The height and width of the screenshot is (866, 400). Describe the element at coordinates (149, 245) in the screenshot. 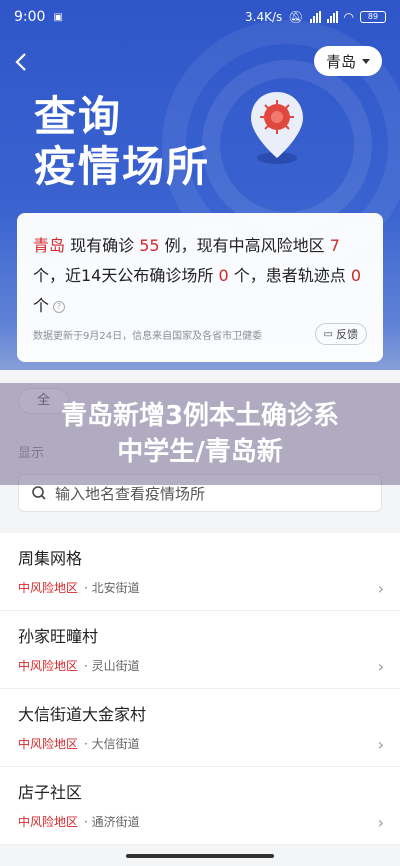

I see `confirmed-count: 55` at that location.